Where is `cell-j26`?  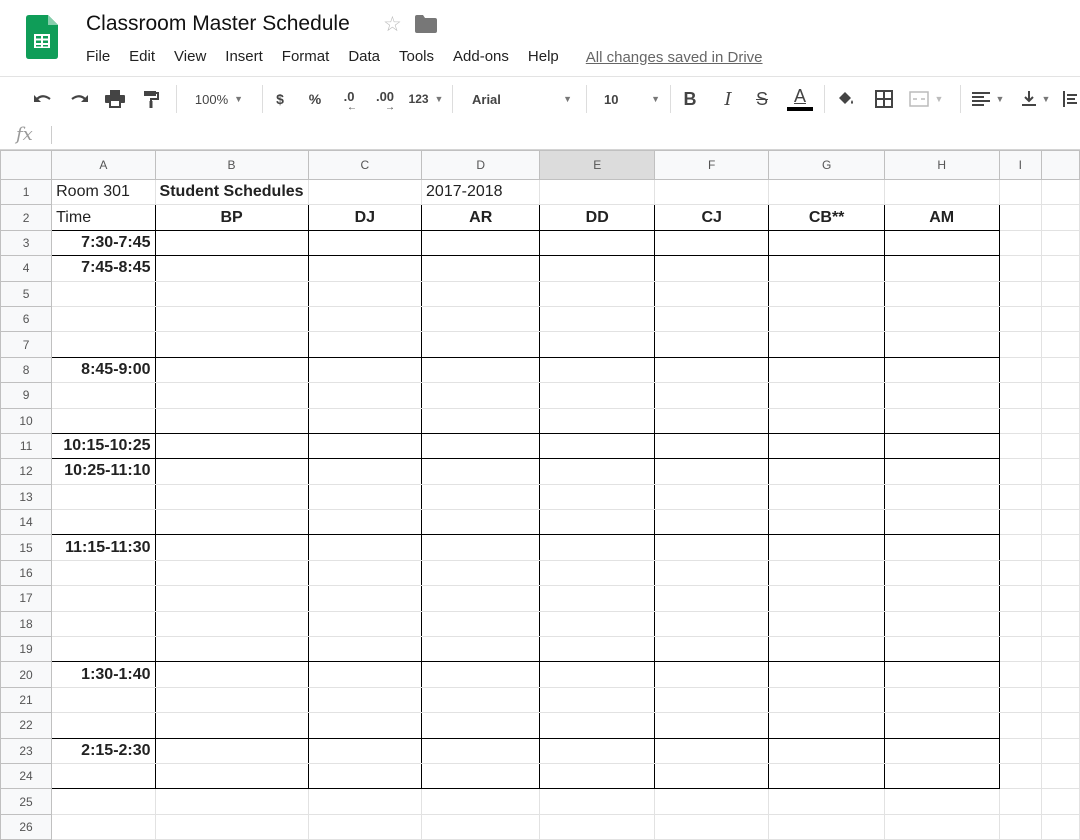 cell-j26 is located at coordinates (1060, 826).